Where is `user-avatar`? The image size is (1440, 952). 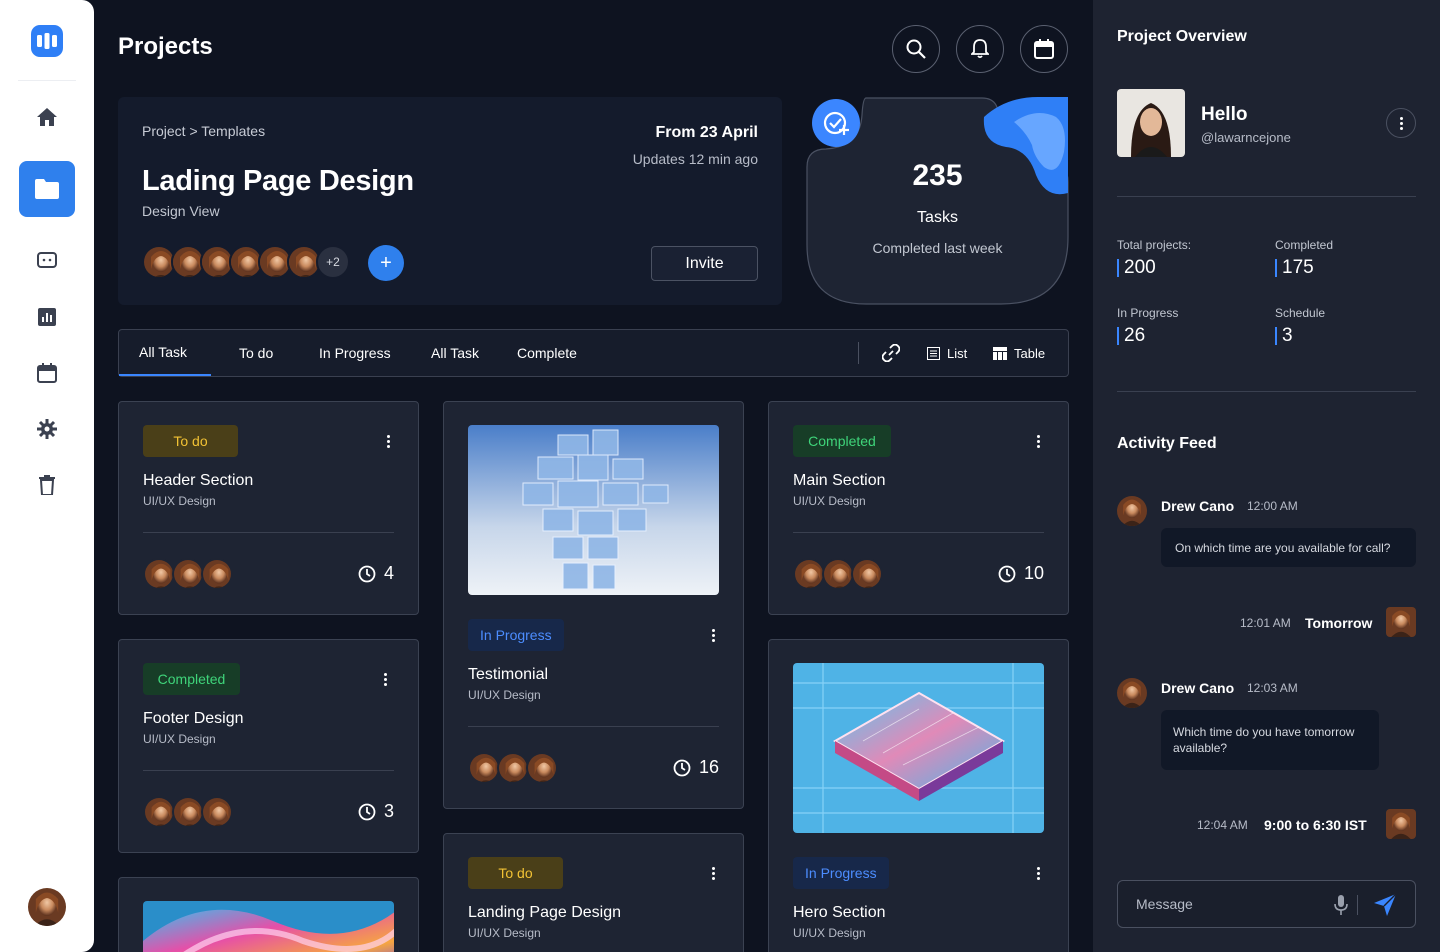 user-avatar is located at coordinates (47, 907).